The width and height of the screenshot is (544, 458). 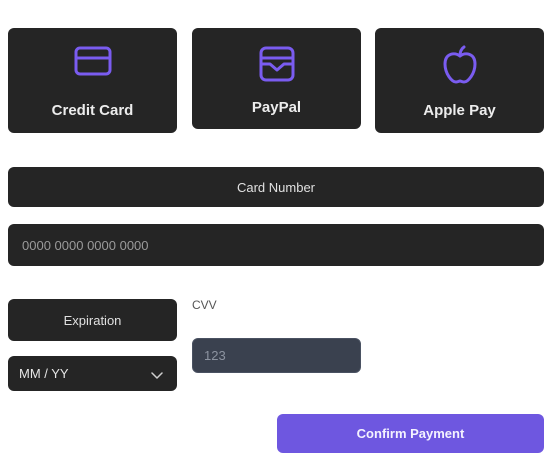 What do you see at coordinates (276, 187) in the screenshot?
I see `card-number-label: Card Number` at bounding box center [276, 187].